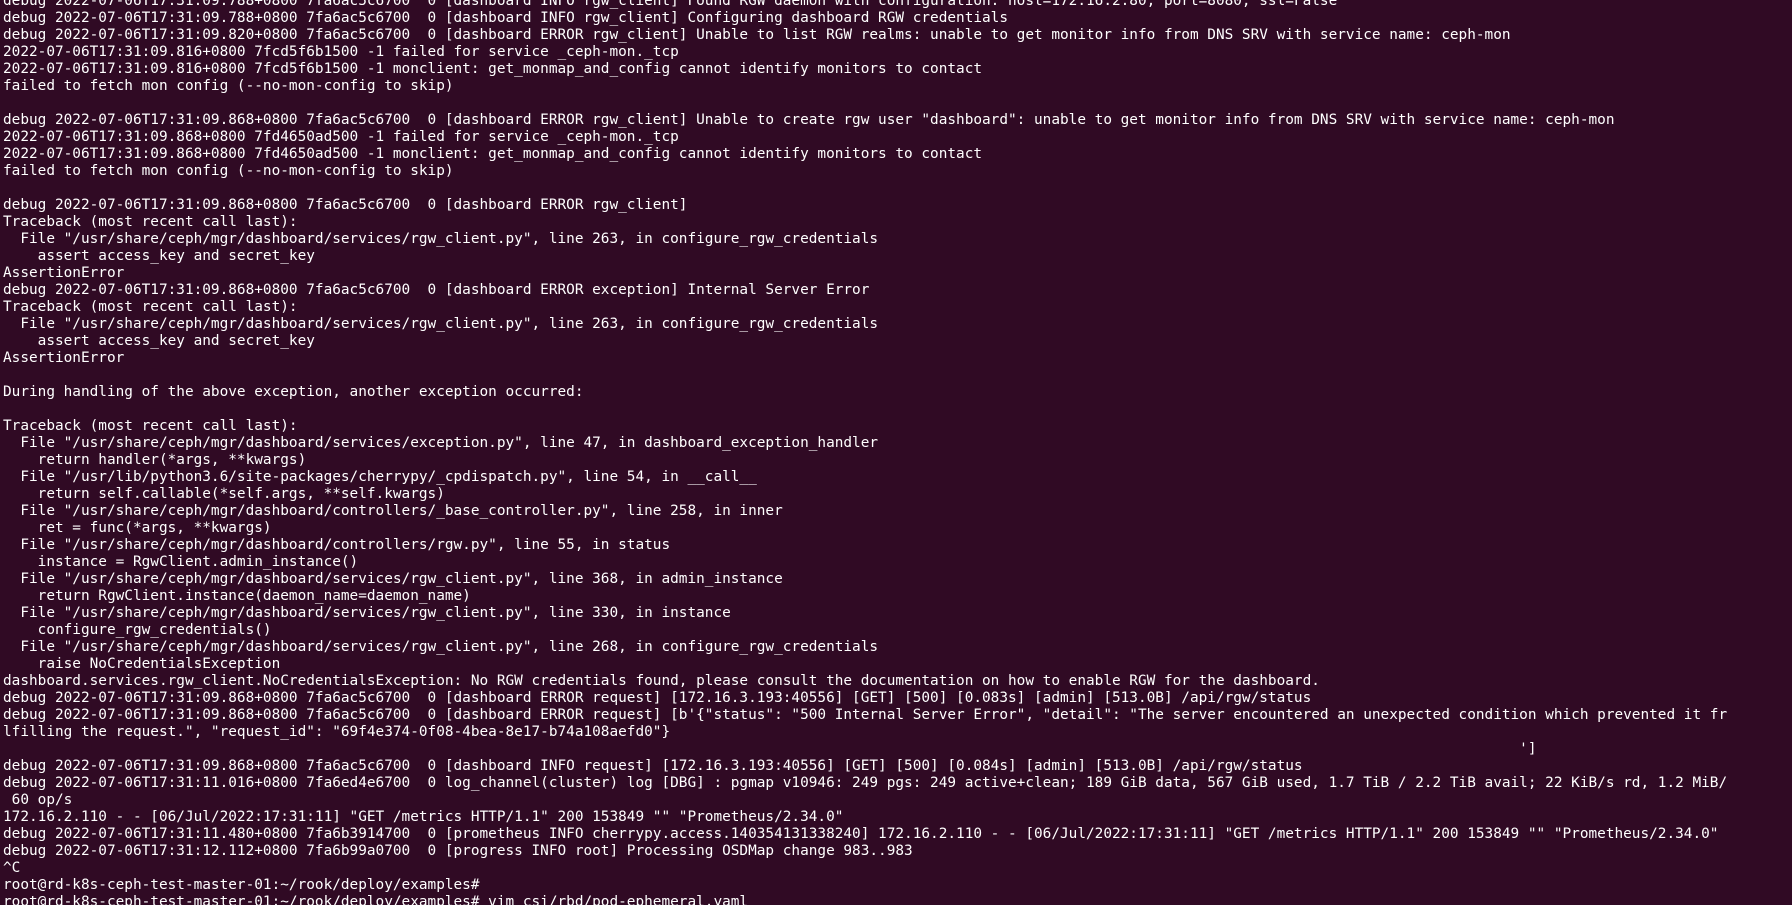 The width and height of the screenshot is (1792, 905). I want to click on terminal-line: 60 op/s, so click(38, 800).